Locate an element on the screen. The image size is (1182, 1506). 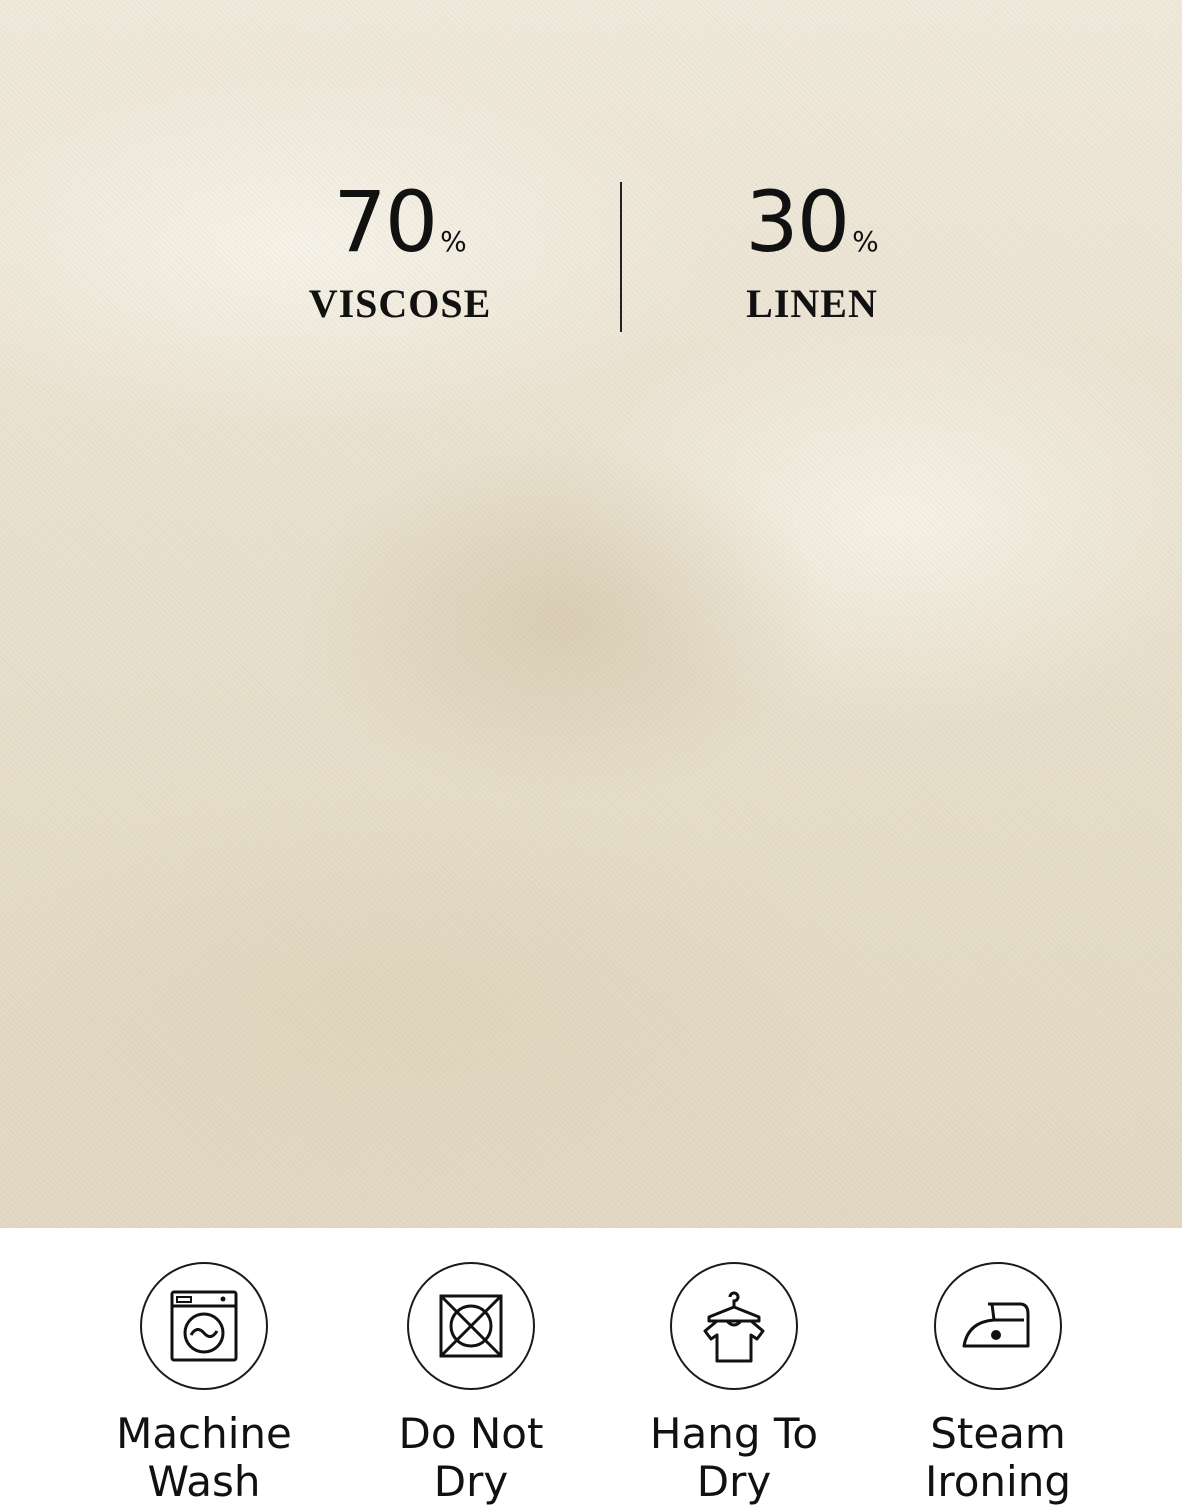
linen-stat: 30% LINEN is located at coordinates (812, 252).